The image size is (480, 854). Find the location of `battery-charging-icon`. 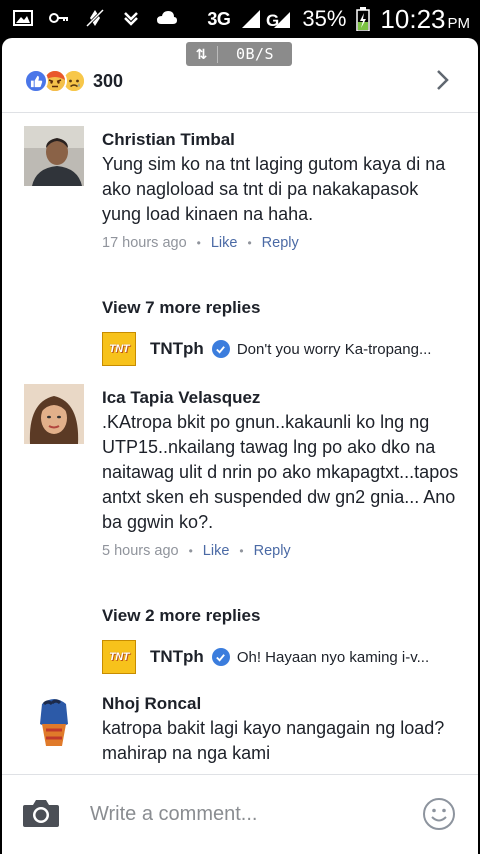

battery-charging-icon is located at coordinates (363, 19).